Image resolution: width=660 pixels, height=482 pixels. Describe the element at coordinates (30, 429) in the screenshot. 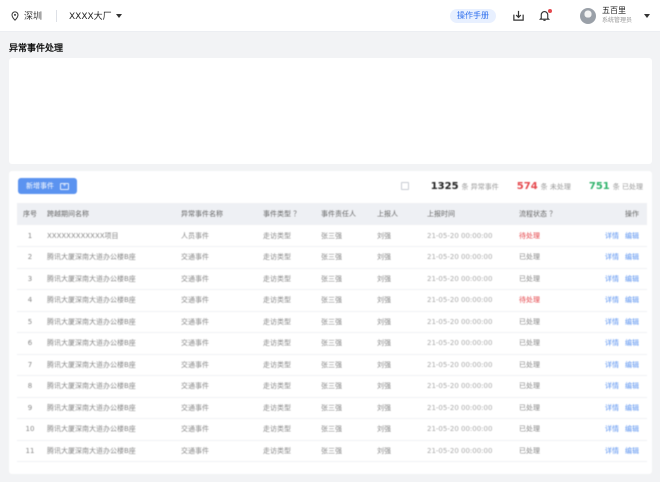

I see `cell-idx: 10` at that location.